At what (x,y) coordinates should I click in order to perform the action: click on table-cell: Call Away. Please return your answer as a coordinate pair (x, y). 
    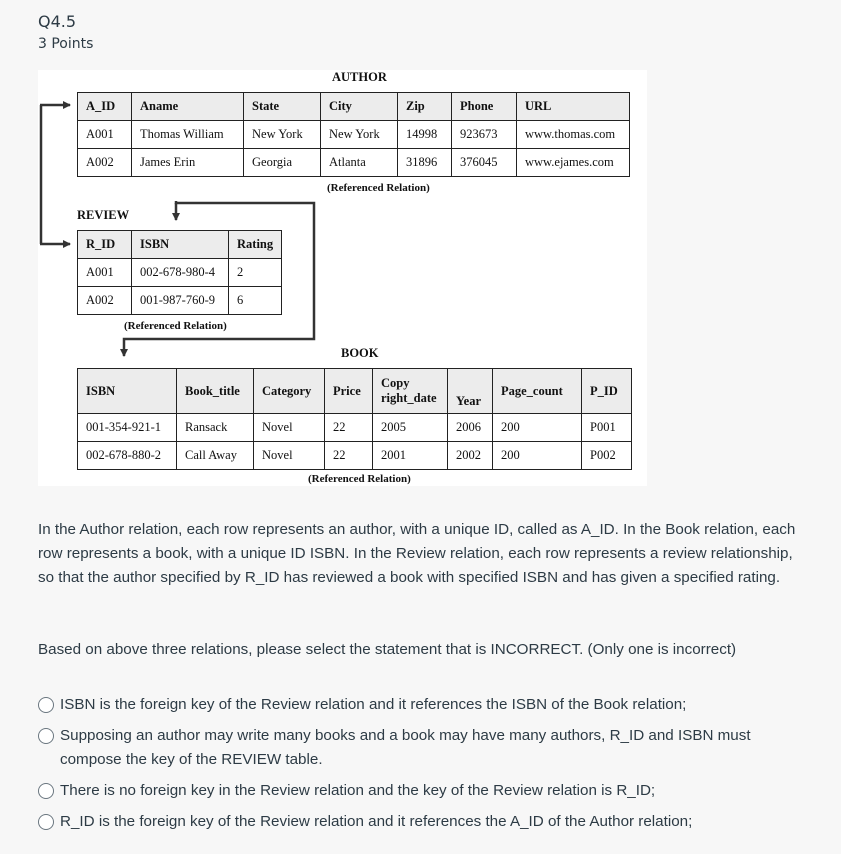
    Looking at the image, I should click on (215, 455).